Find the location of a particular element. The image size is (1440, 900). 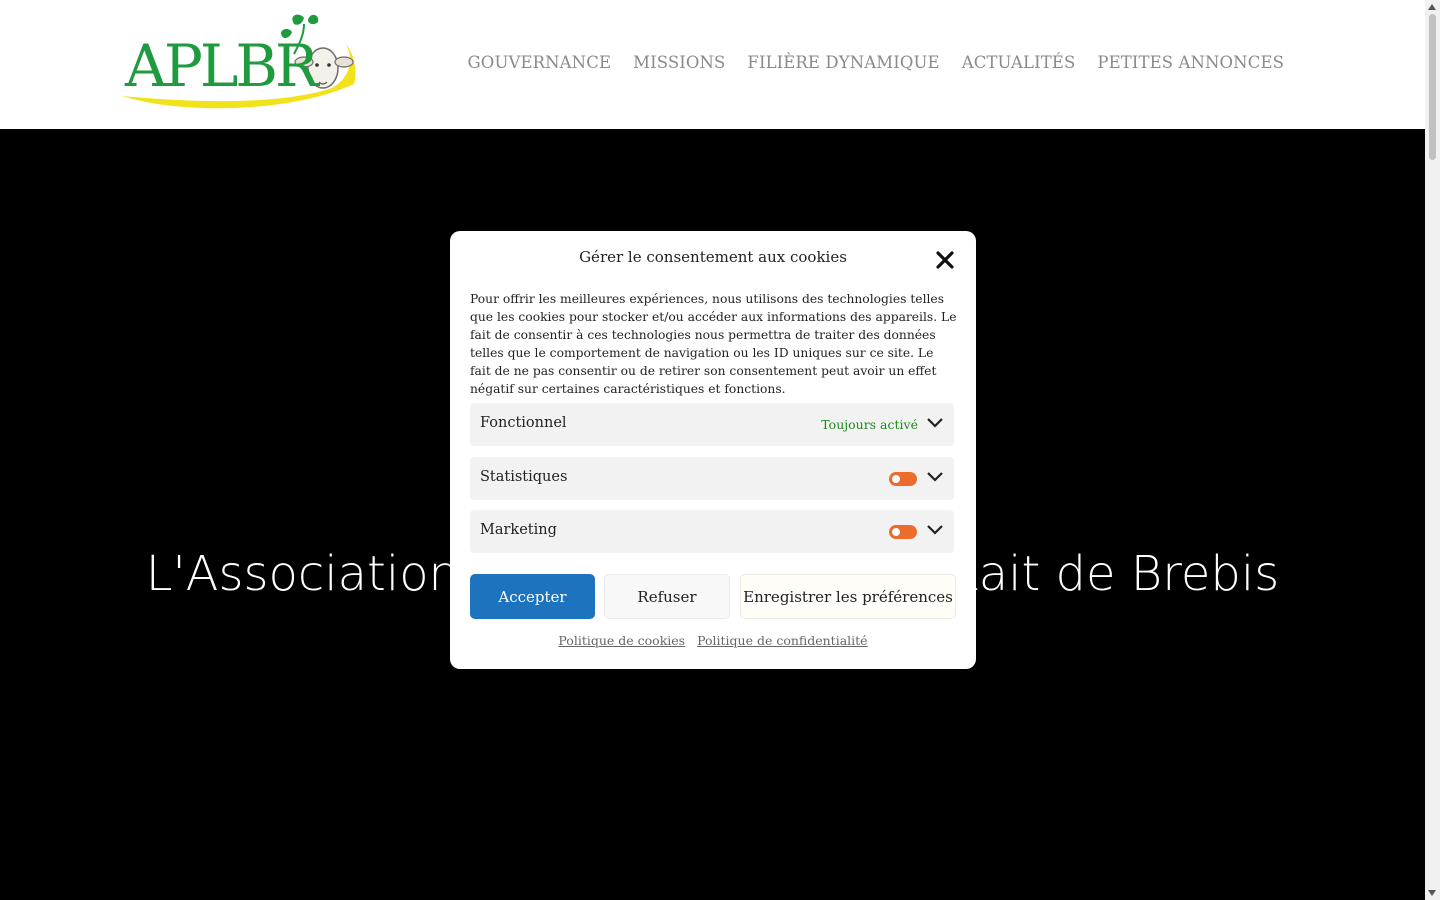

nav-petites-annonces: PETITES ANNONCES is located at coordinates (1190, 62).